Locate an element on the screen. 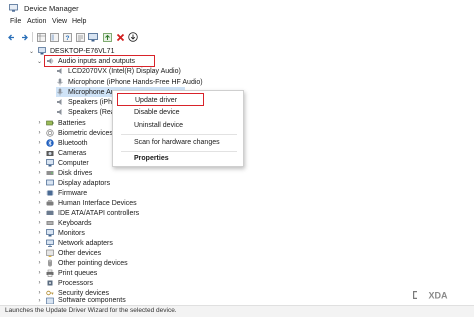  tree-device-row: LCD2070VX (Intel(R) Display Audio) is located at coordinates (118, 71).